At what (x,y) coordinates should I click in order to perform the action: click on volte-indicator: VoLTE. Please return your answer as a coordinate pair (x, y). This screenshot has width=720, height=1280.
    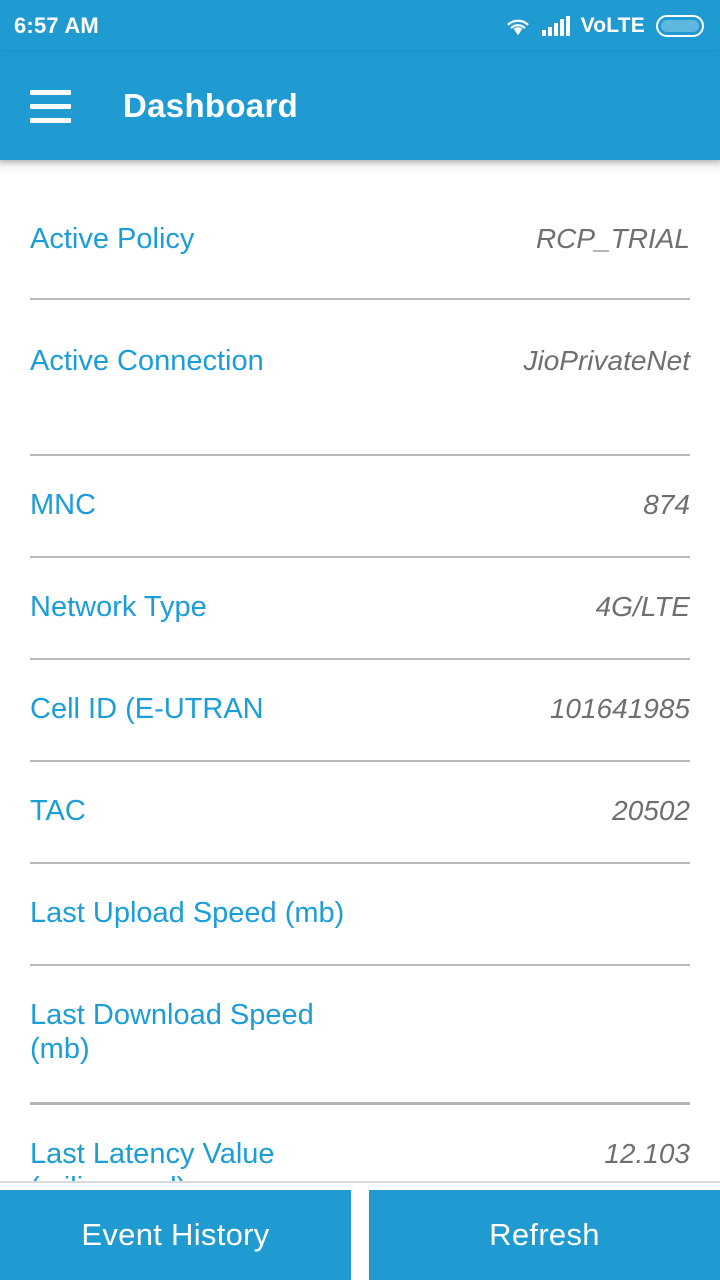
    Looking at the image, I should click on (612, 25).